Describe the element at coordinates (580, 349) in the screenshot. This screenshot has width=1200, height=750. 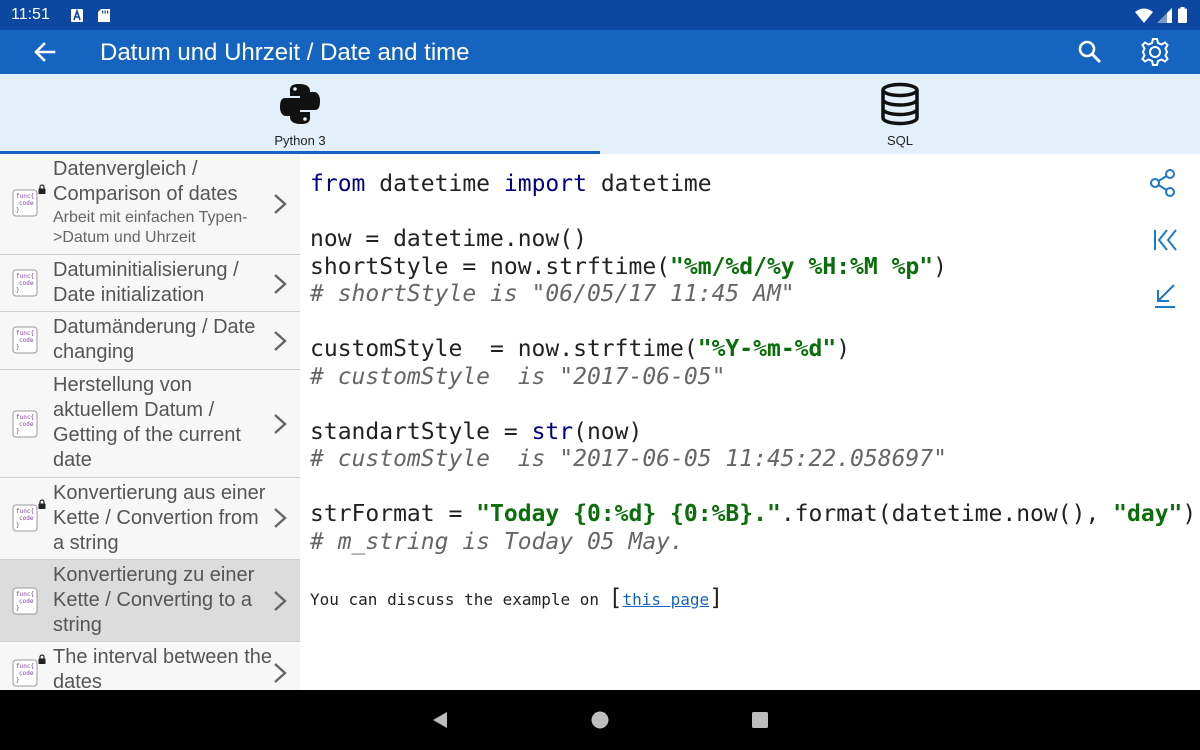
I see `code-line: customStyle = now.strftime("%Y-%m-%d")` at that location.